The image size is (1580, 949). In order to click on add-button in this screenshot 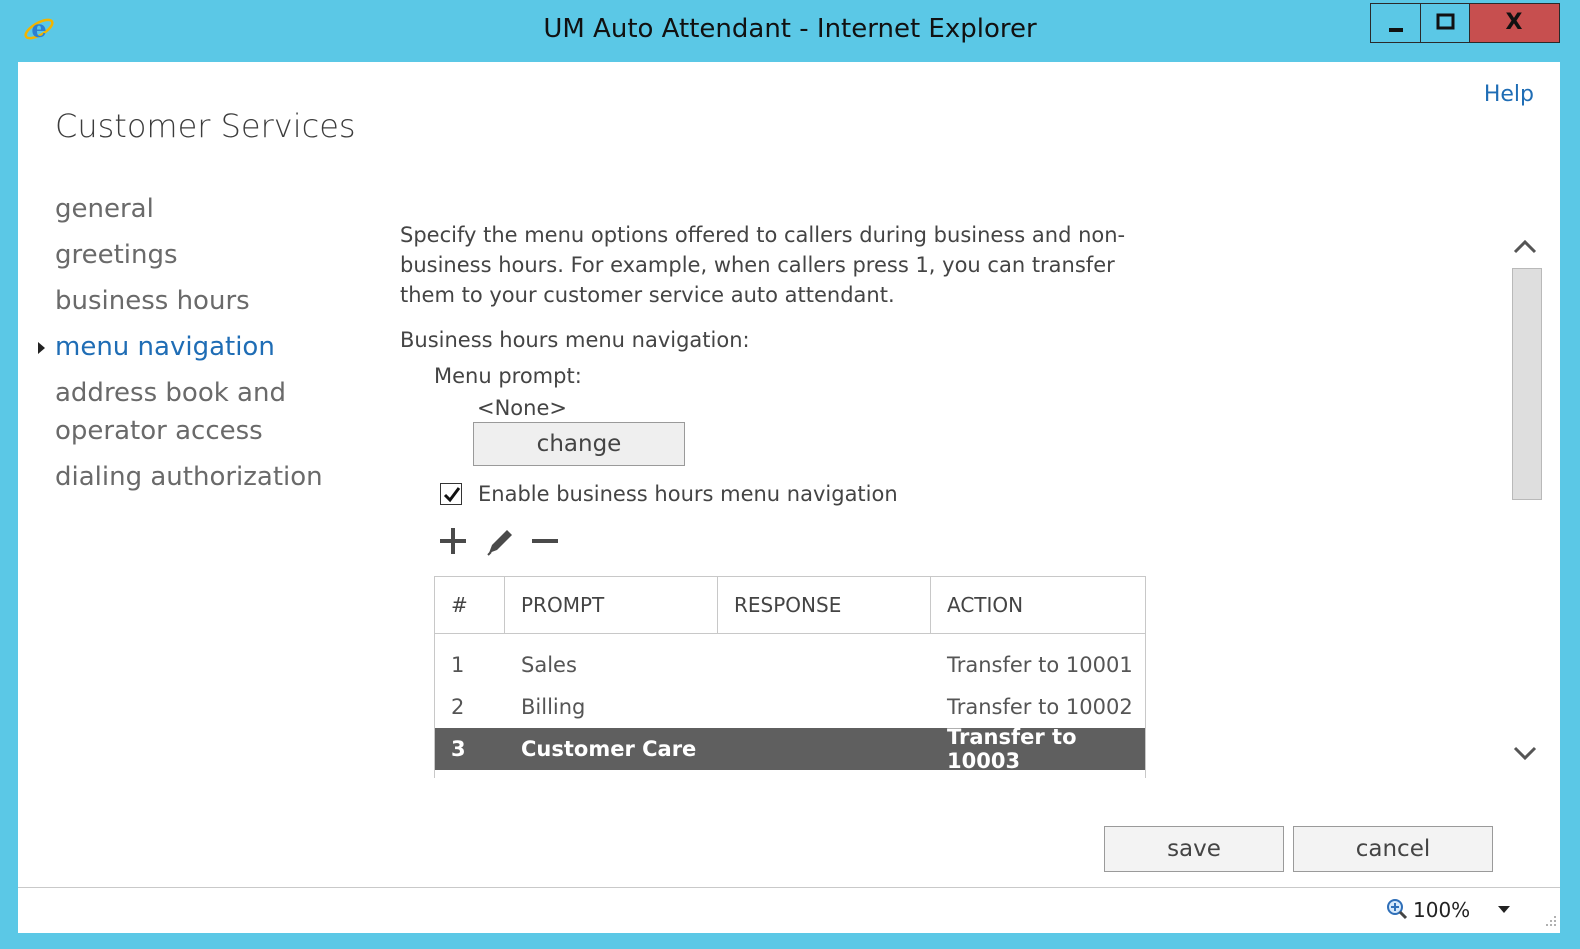, I will do `click(453, 541)`.